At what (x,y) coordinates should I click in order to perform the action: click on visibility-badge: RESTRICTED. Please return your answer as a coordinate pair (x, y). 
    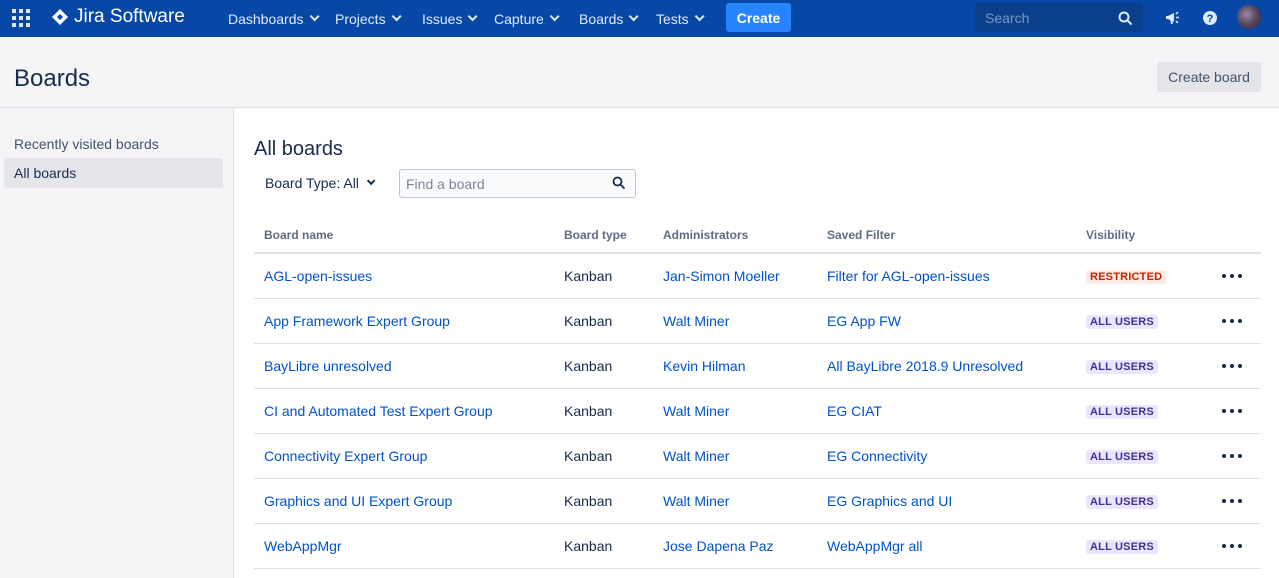
    Looking at the image, I should click on (1126, 277).